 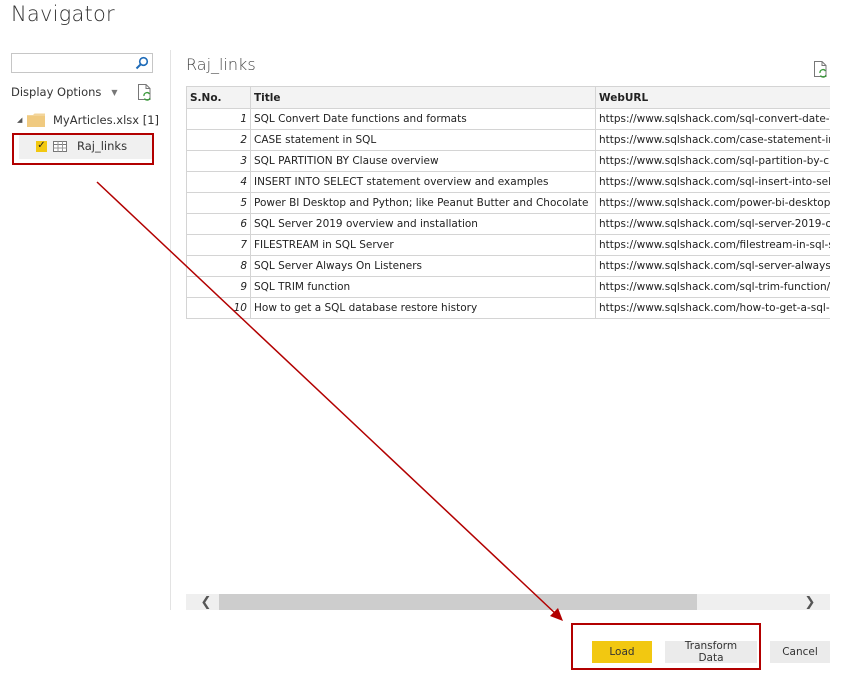 What do you see at coordinates (218, 97) in the screenshot?
I see `column-header-sno: S.No.` at bounding box center [218, 97].